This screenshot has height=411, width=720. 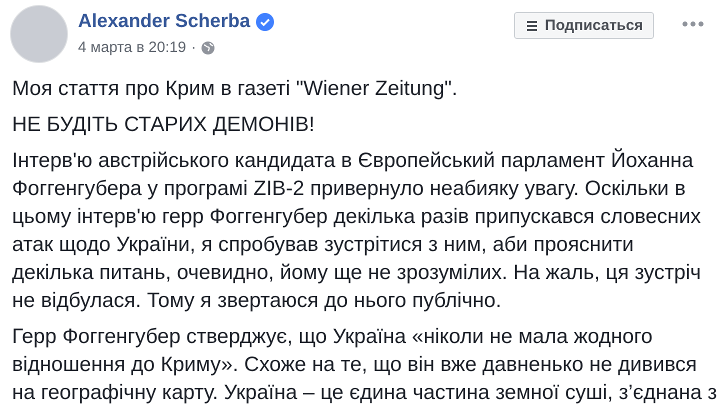 What do you see at coordinates (531, 25) in the screenshot?
I see `list-icon` at bounding box center [531, 25].